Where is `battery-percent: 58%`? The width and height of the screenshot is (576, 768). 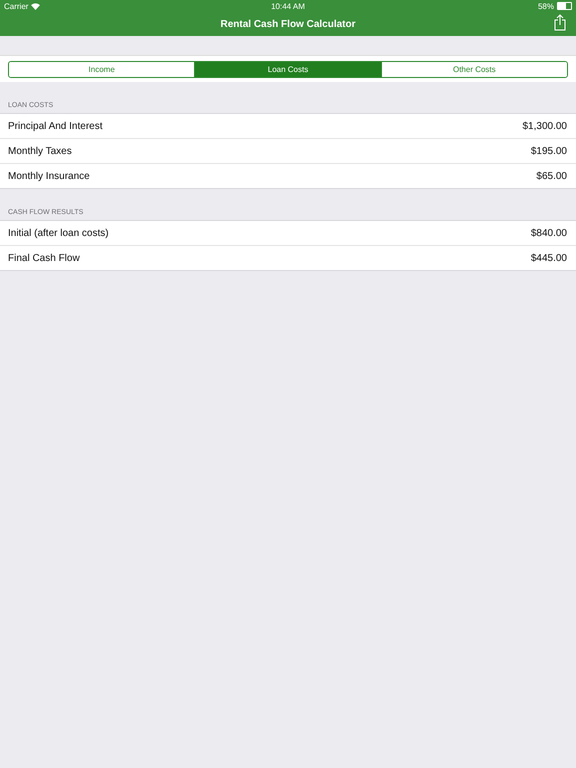
battery-percent: 58% is located at coordinates (546, 6).